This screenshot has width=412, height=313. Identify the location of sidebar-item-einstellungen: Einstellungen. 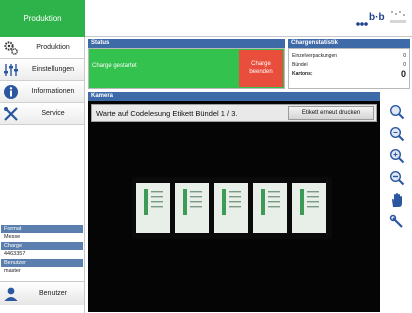
(42, 70).